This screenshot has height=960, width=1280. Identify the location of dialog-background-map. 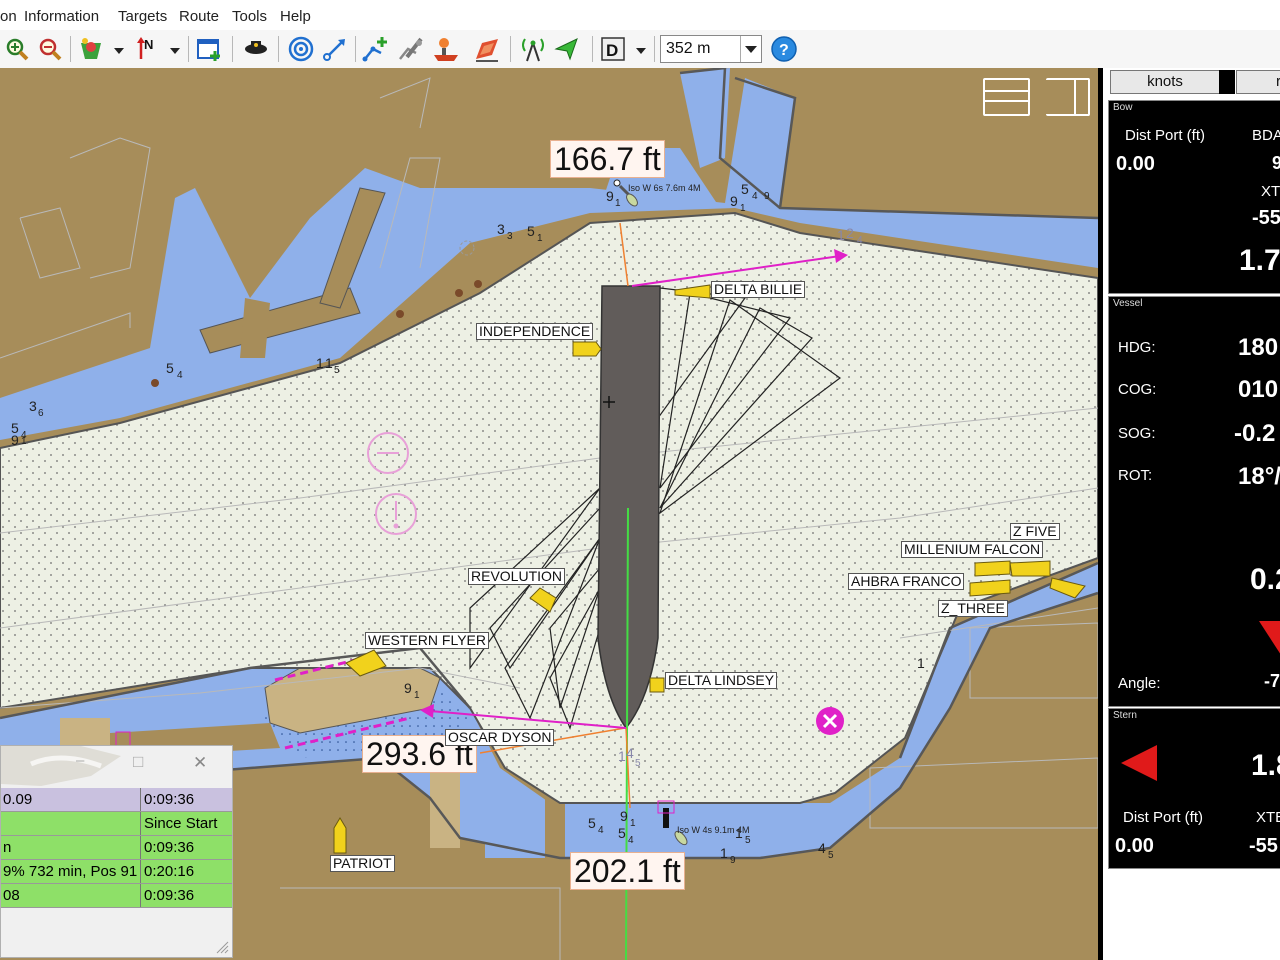
(61, 766).